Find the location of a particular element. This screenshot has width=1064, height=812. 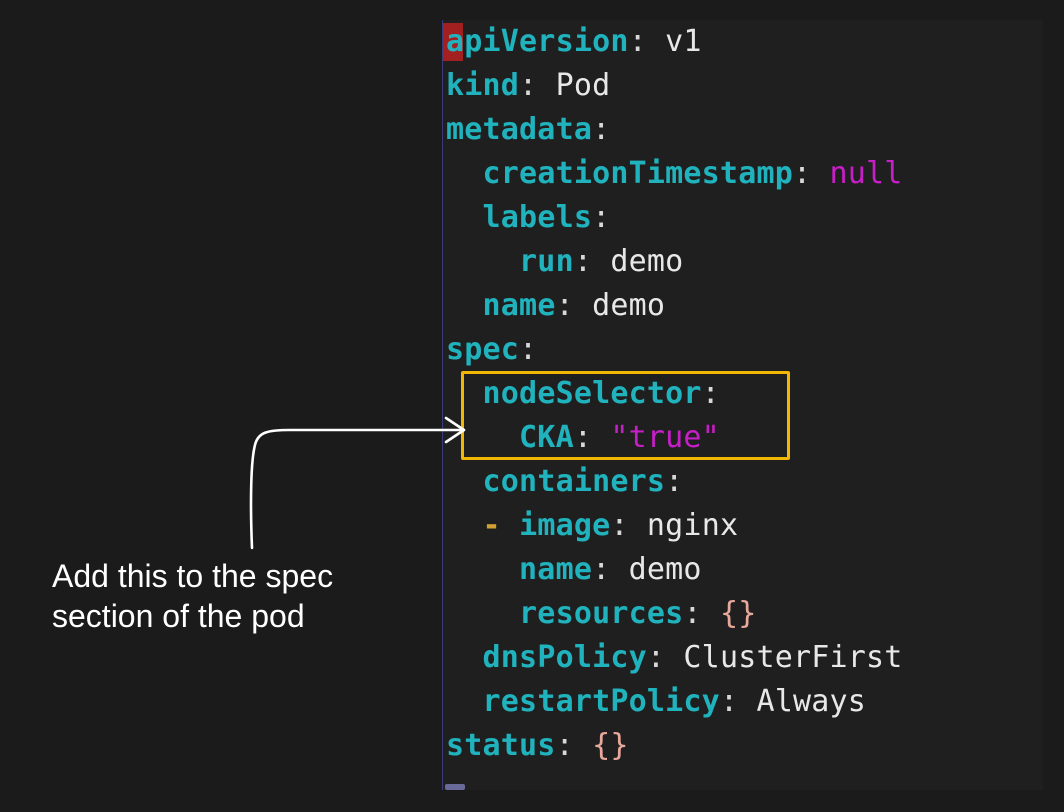

annotation-arrow is located at coordinates (357, 483).